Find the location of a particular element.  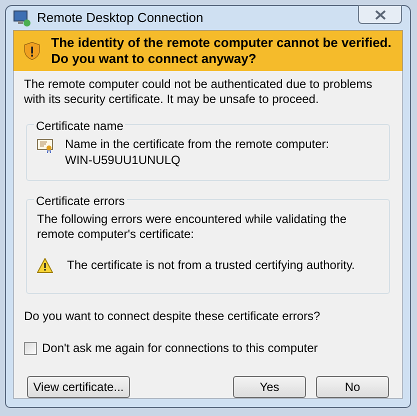

warning-icon is located at coordinates (45, 265).